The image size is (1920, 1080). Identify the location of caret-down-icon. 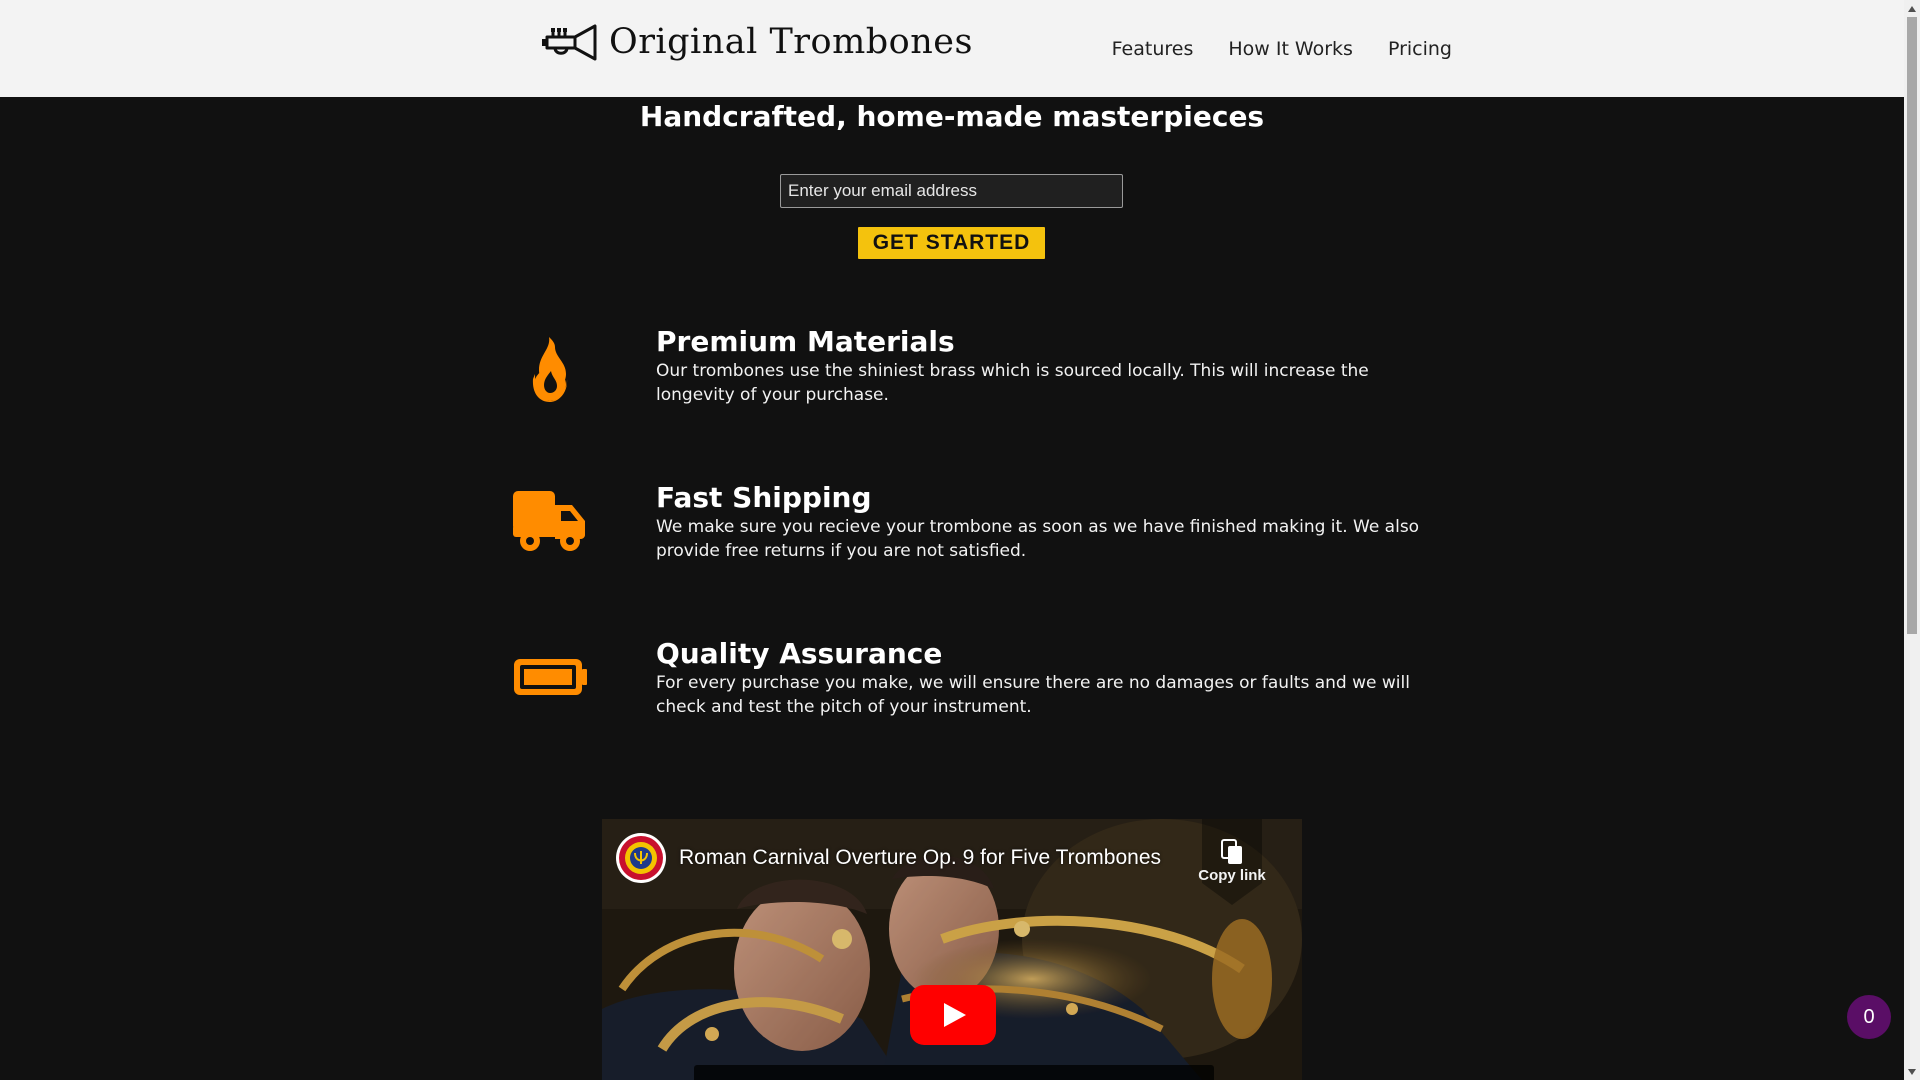
(1912, 1071).